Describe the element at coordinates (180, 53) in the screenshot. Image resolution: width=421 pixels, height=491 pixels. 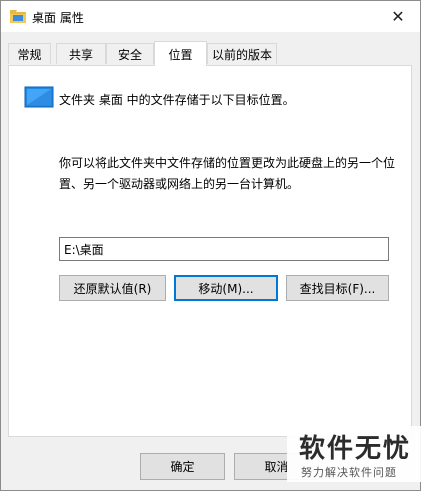
I see `tab-location: 位置` at that location.